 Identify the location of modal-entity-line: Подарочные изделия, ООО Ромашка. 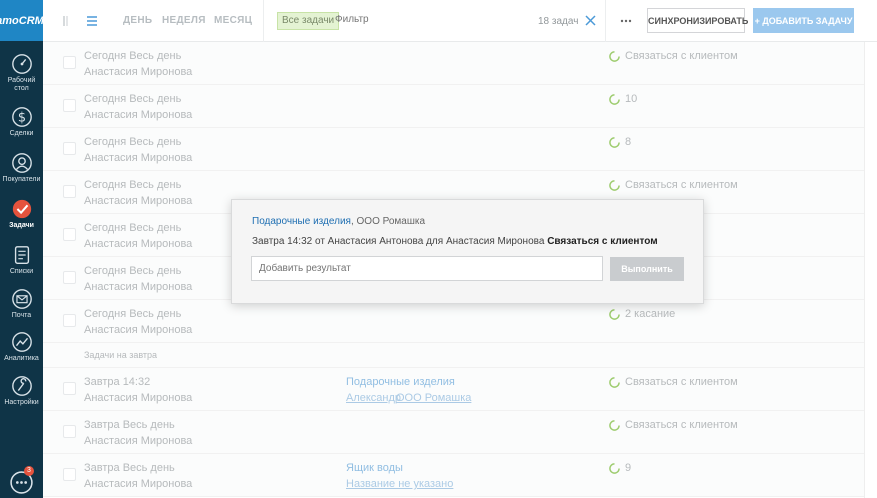
(338, 221).